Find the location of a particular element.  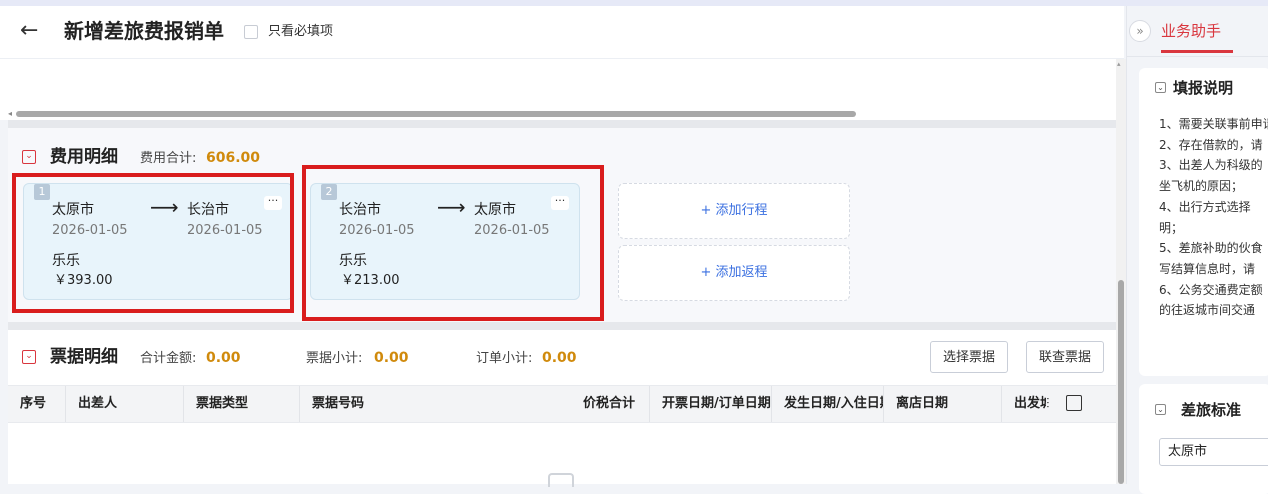

query-invoice-button: 联查票据 is located at coordinates (1065, 357).